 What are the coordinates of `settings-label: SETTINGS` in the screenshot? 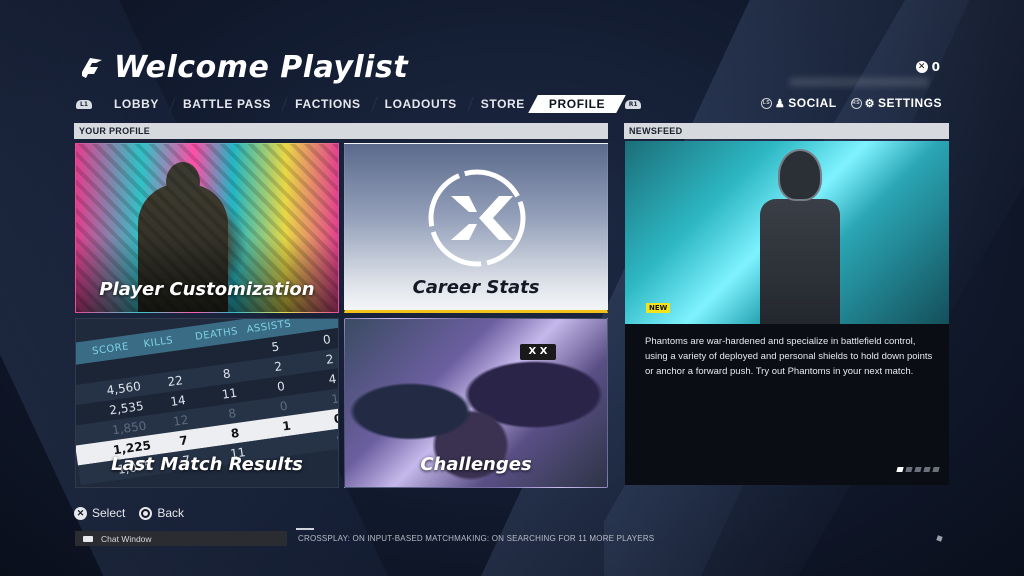 It's located at (909, 103).